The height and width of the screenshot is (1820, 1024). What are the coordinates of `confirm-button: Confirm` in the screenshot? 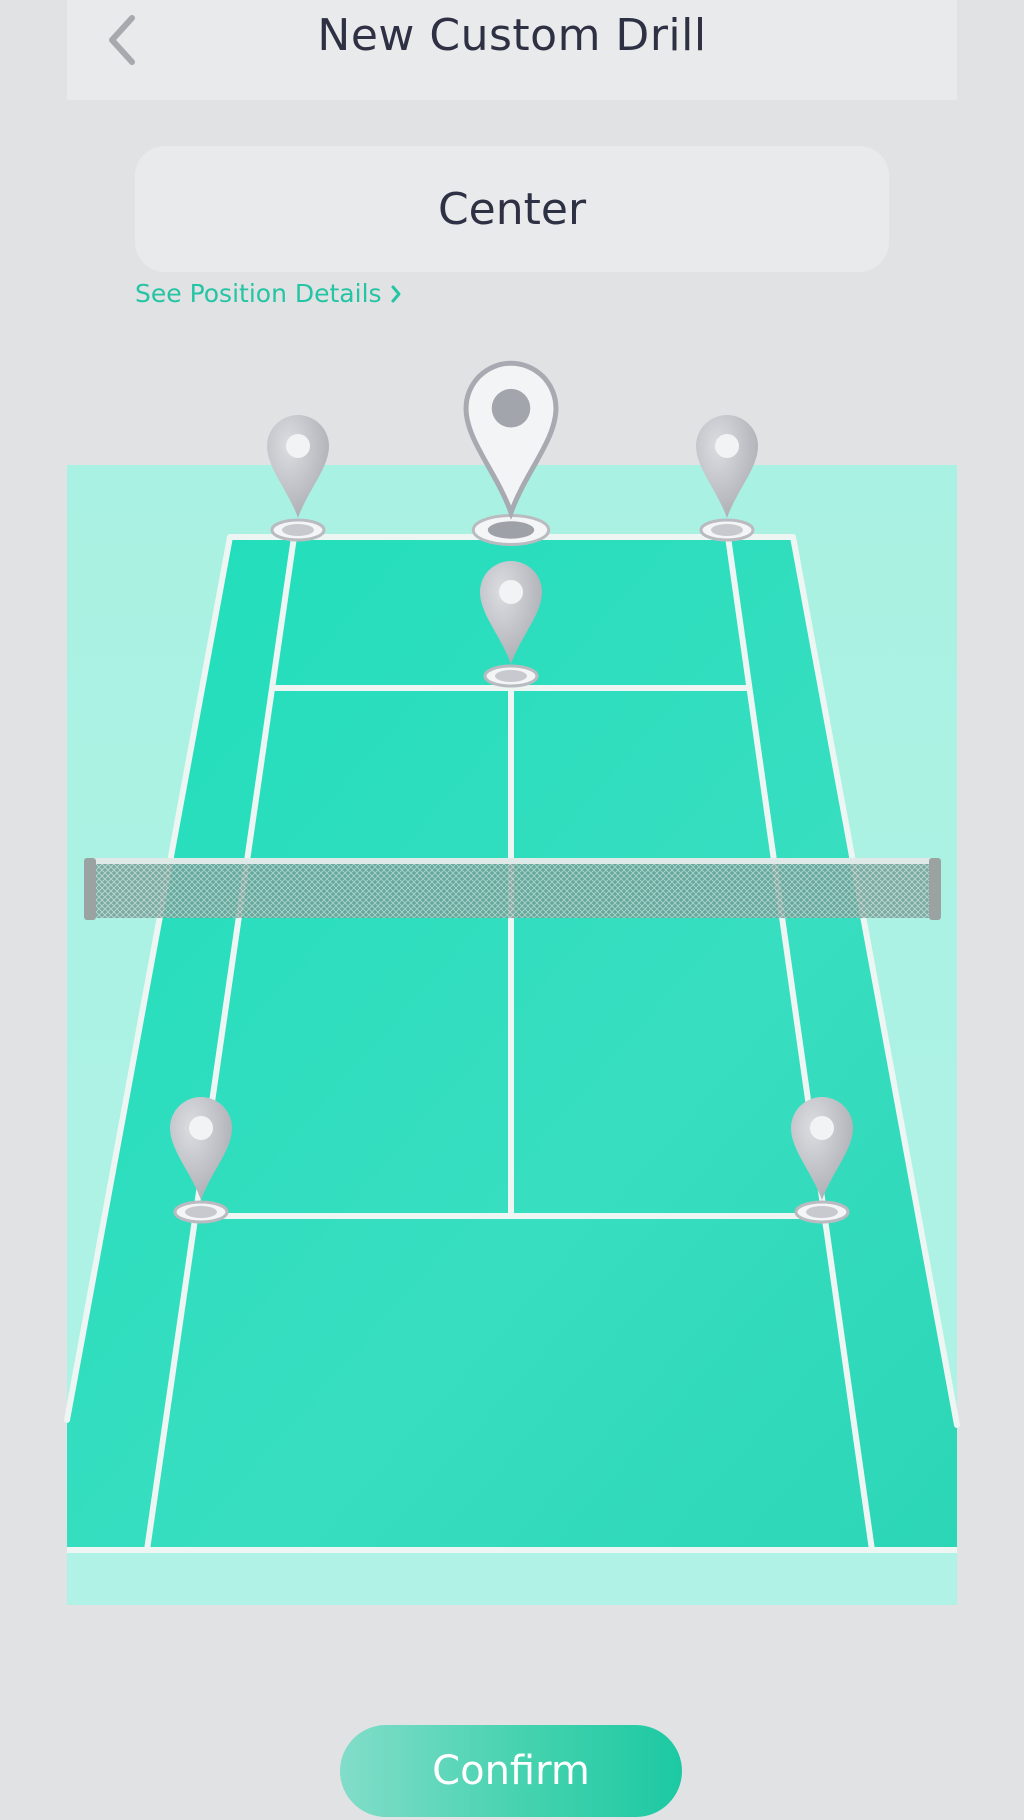 It's located at (511, 1771).